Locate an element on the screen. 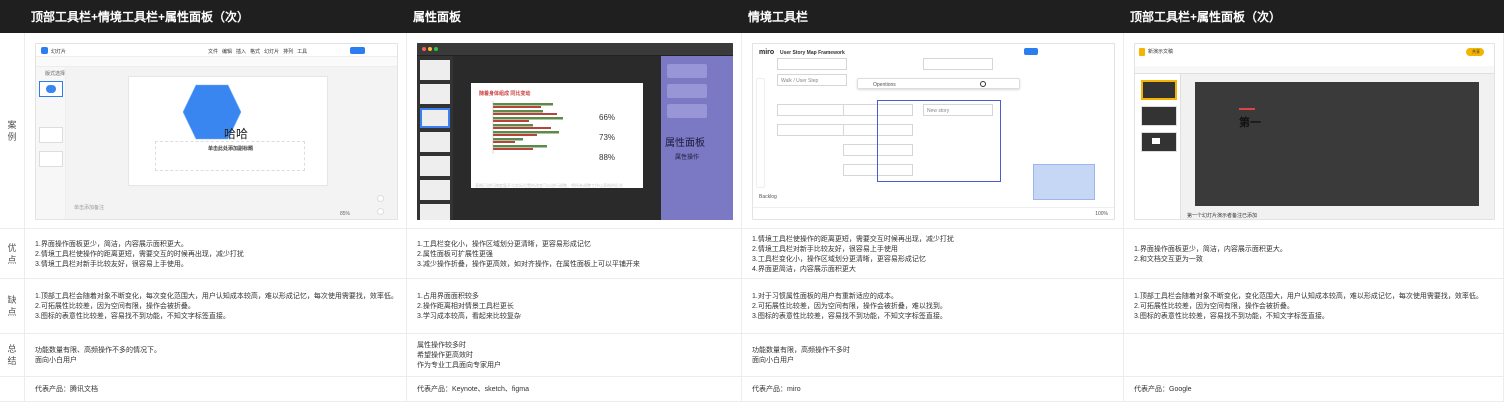 Image resolution: width=1504 pixels, height=402 pixels. menu-item: 工具 is located at coordinates (302, 52).